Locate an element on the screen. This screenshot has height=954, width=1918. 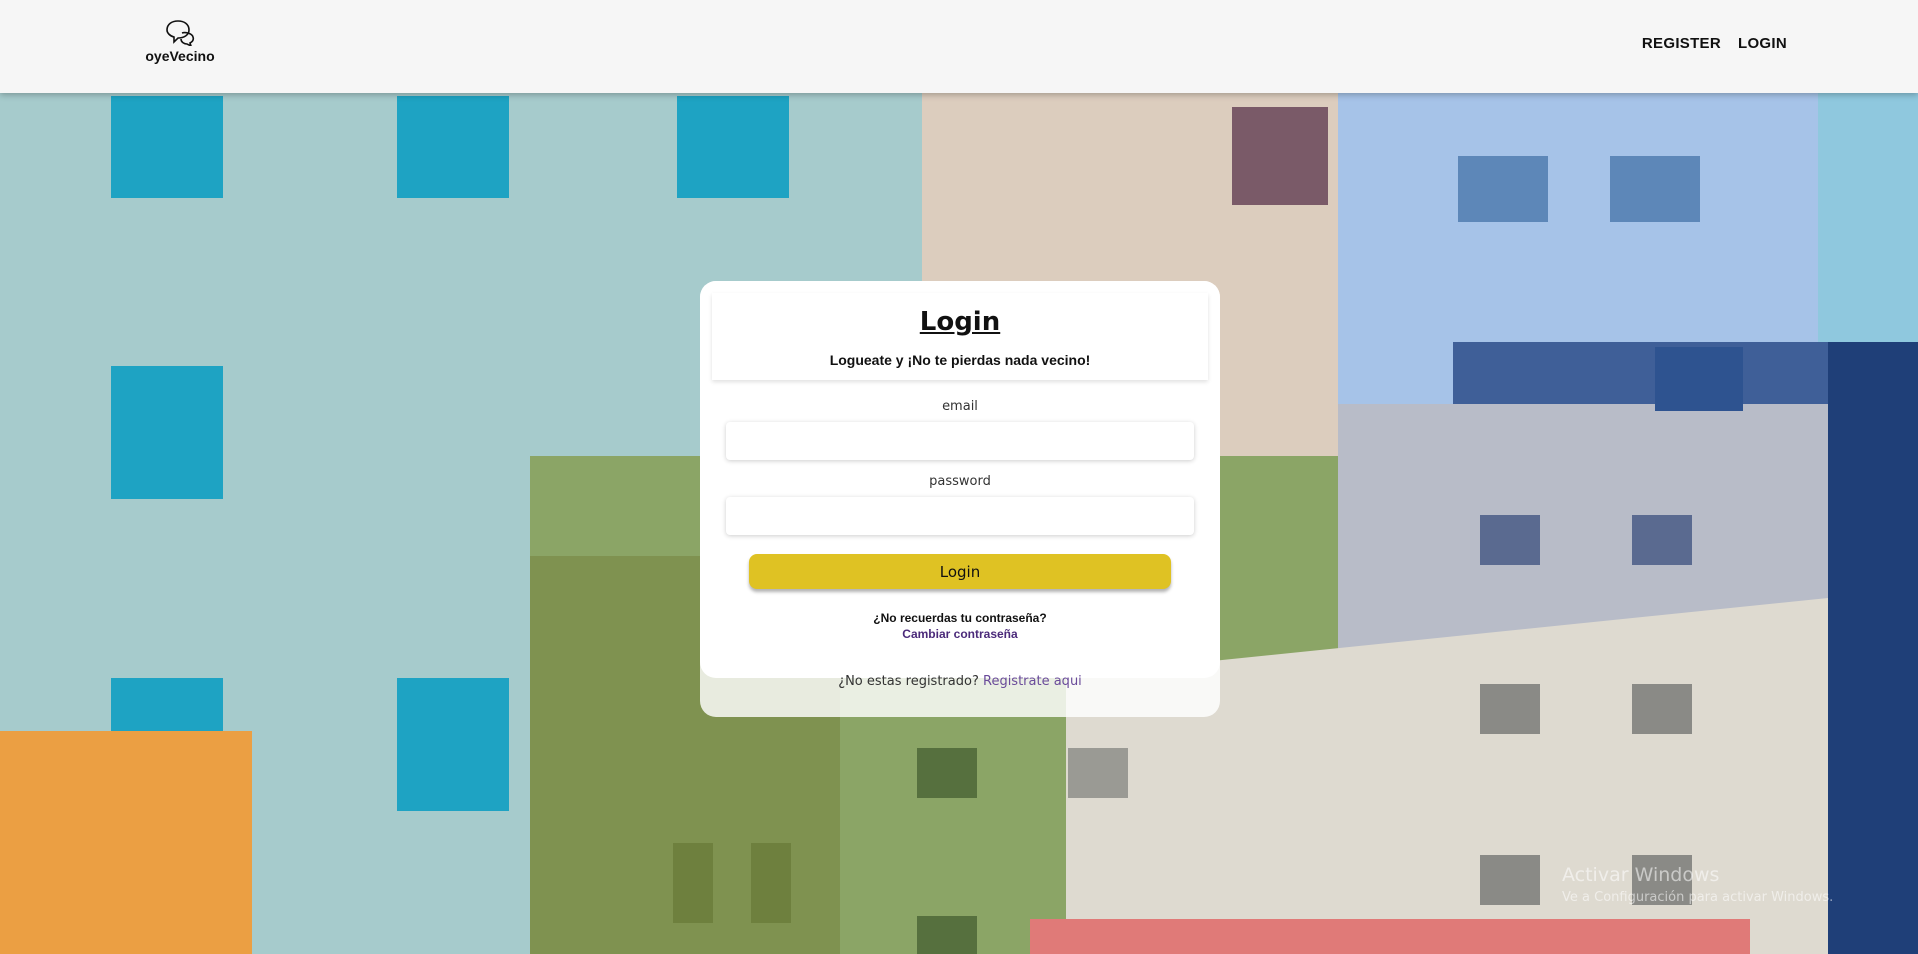
change-password-link: Cambiar contraseña is located at coordinates (960, 634).